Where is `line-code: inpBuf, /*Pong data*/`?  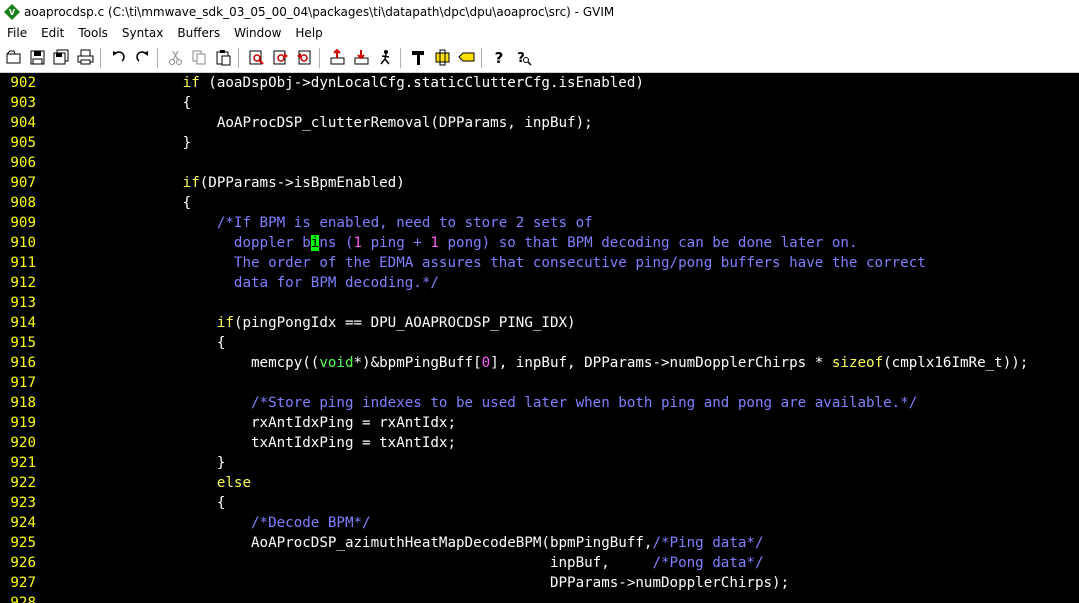
line-code: inpBuf, /*Pong data*/ is located at coordinates (405, 563).